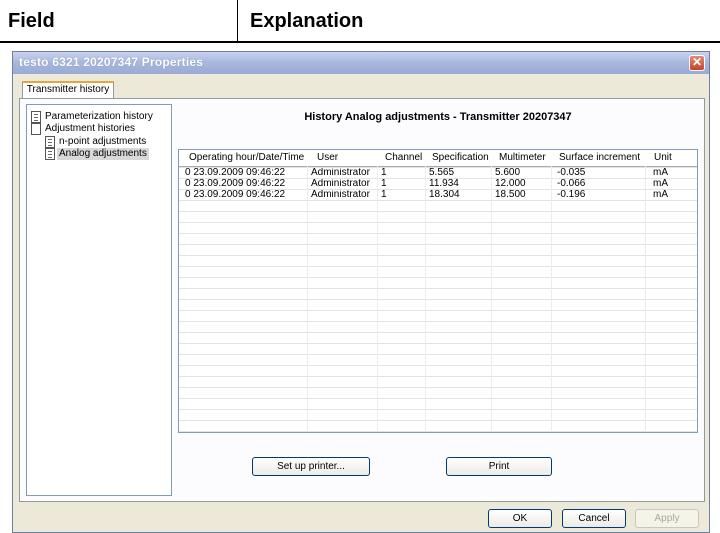 The height and width of the screenshot is (533, 720). What do you see at coordinates (663, 157) in the screenshot?
I see `column-header: Unit` at bounding box center [663, 157].